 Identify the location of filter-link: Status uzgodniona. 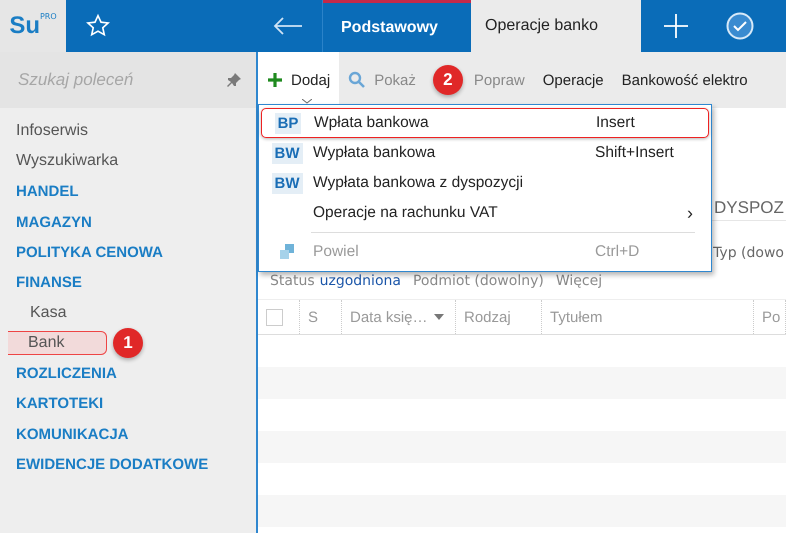
(335, 281).